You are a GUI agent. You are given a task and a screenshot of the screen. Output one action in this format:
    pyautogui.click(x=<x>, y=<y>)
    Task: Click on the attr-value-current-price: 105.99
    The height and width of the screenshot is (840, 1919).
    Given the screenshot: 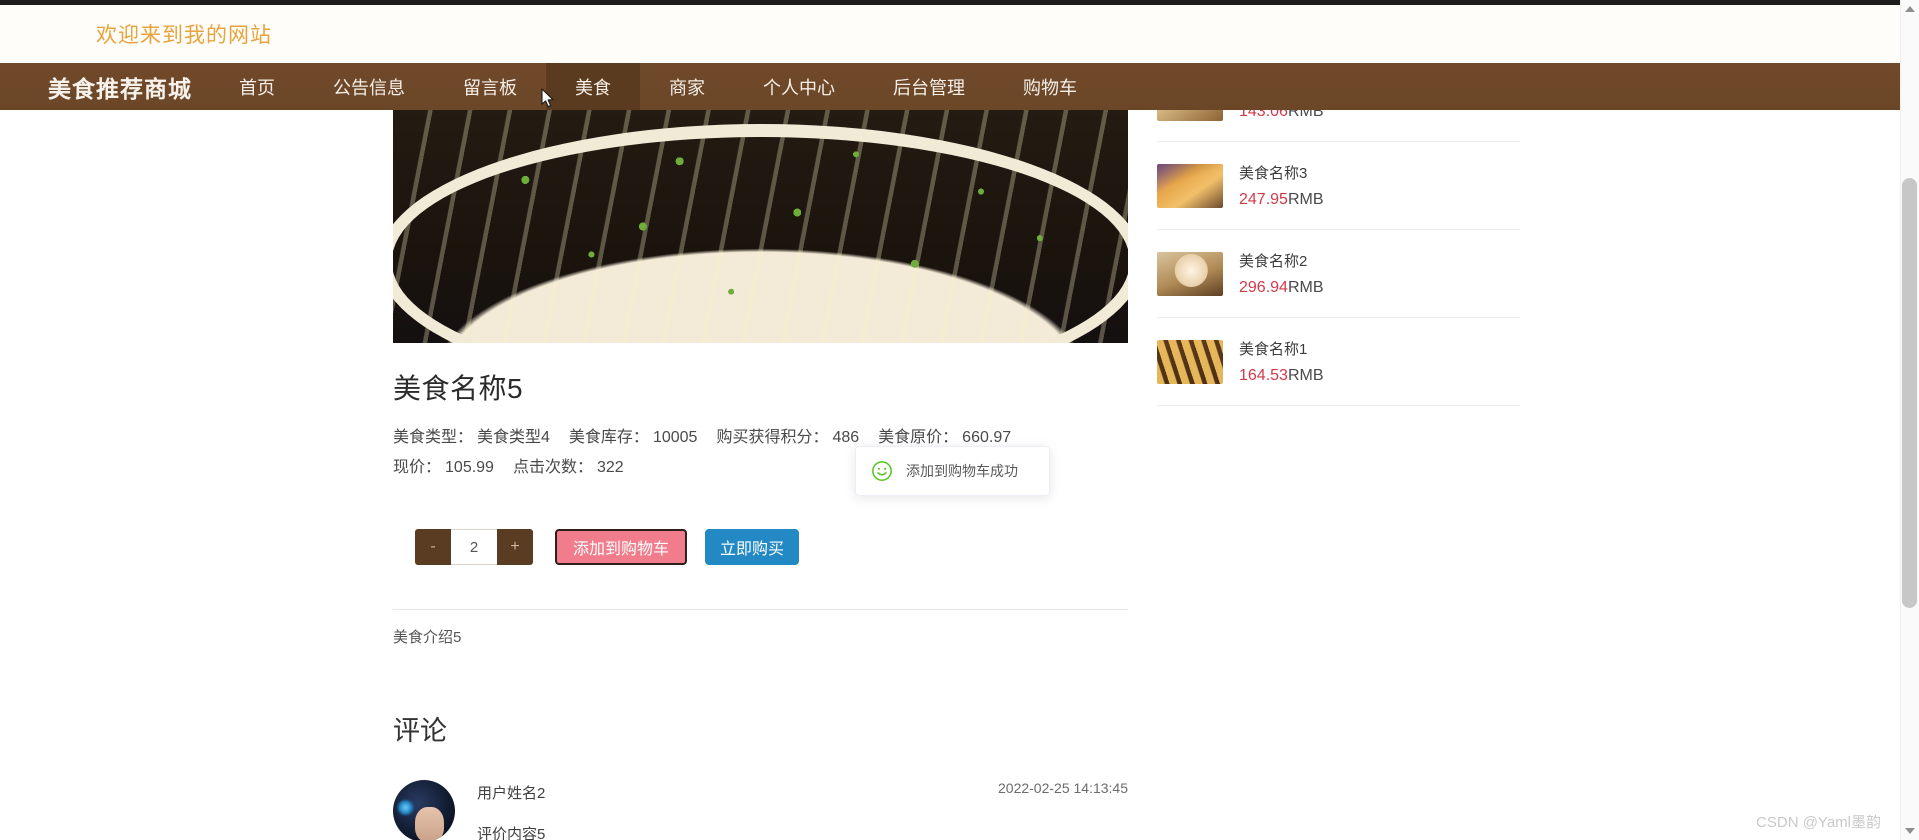 What is the action you would take?
    pyautogui.click(x=469, y=467)
    